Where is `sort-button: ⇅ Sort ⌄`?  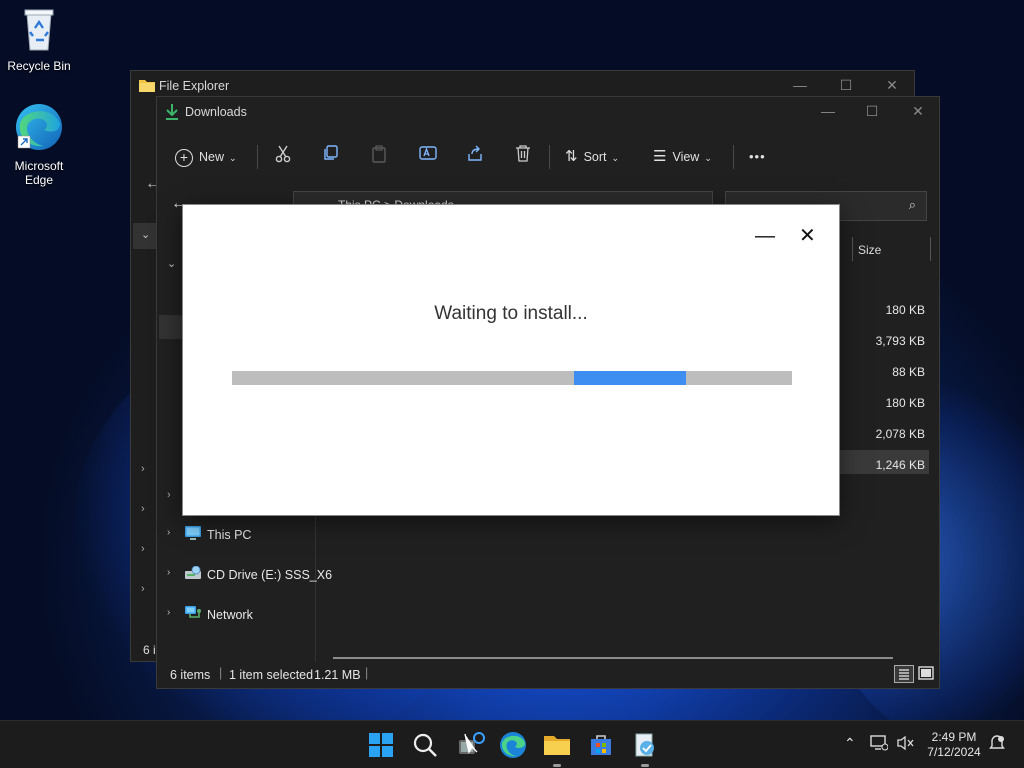 sort-button: ⇅ Sort ⌄ is located at coordinates (592, 157).